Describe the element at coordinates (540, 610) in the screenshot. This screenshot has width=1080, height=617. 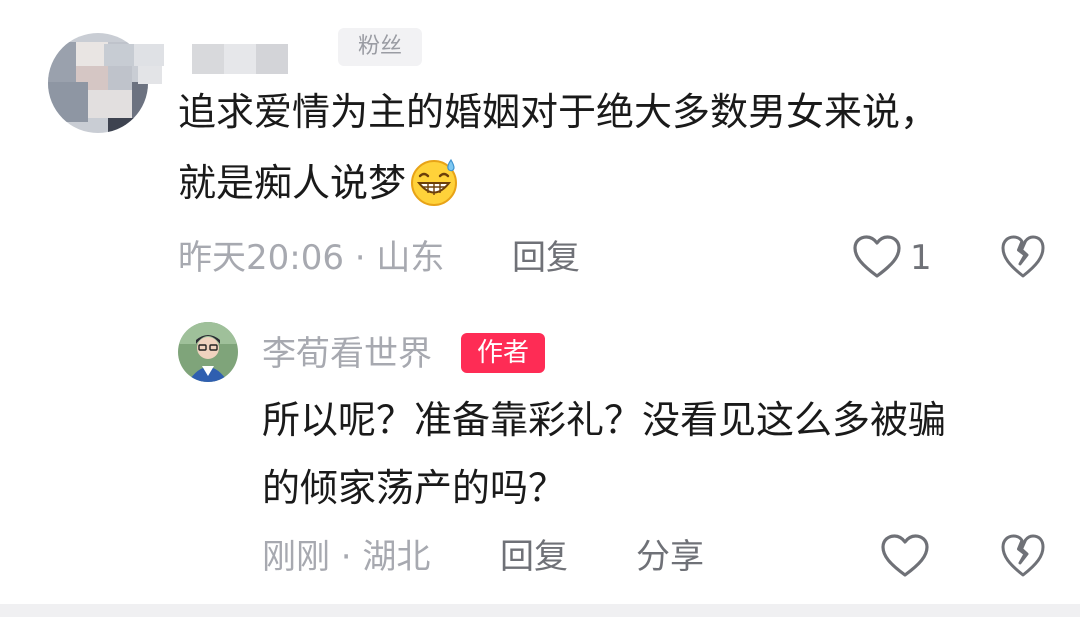
I see `bottom-divider` at that location.